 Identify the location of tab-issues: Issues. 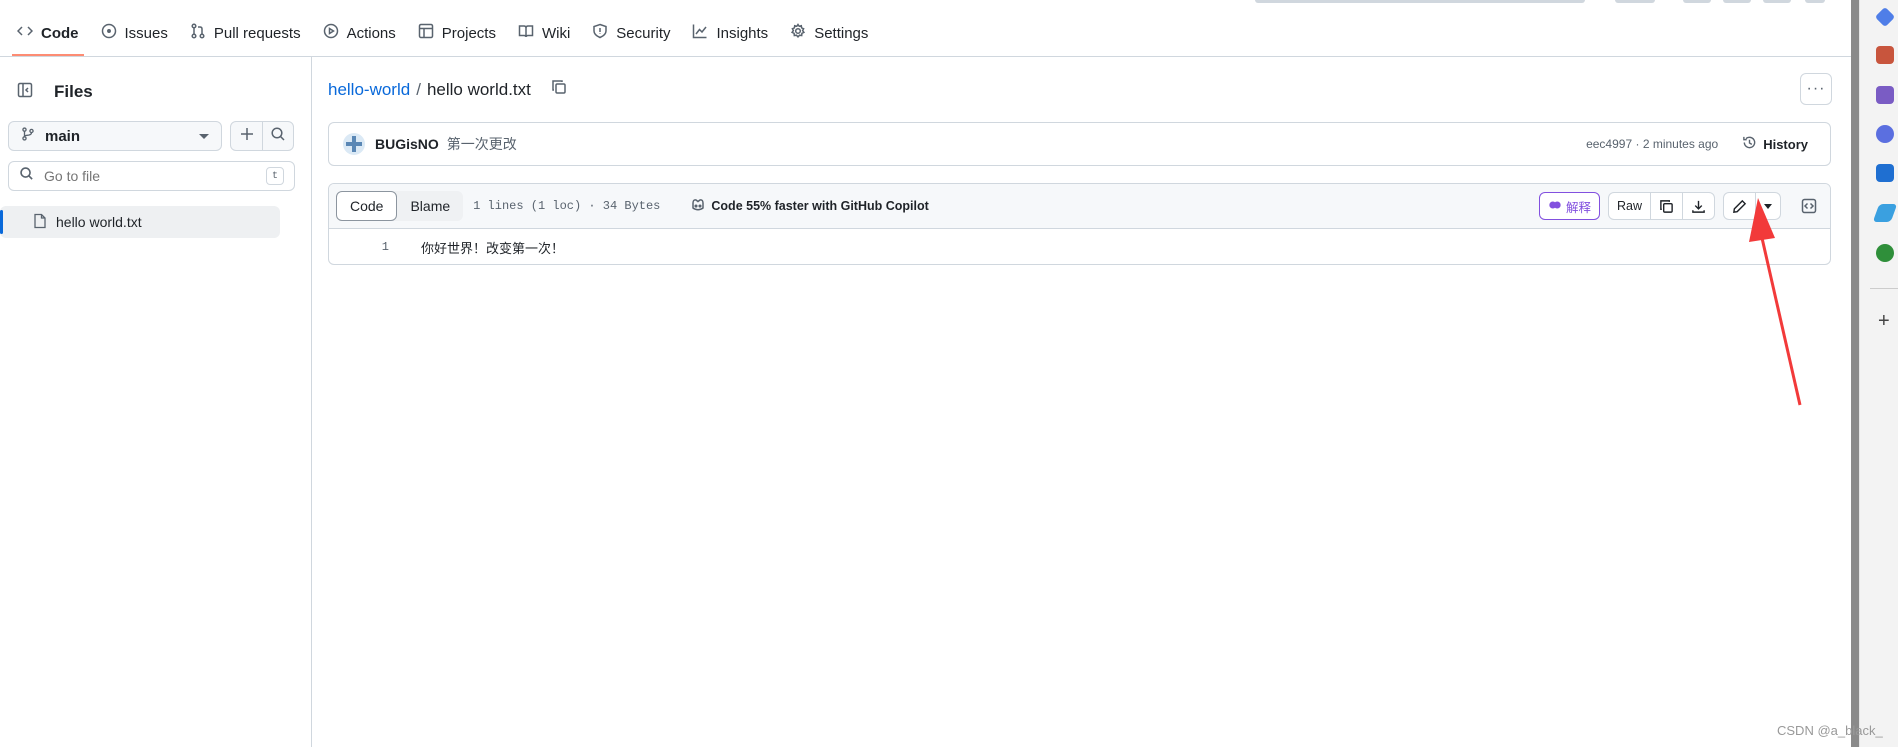
(134, 33).